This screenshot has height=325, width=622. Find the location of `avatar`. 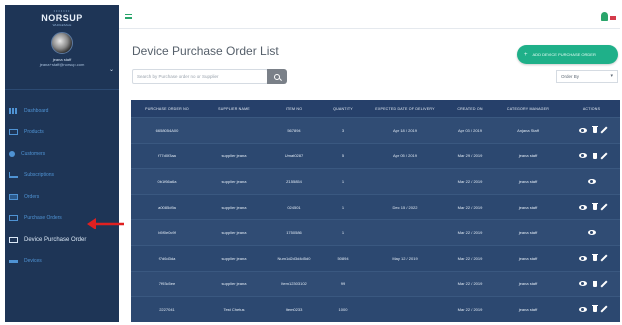

avatar is located at coordinates (62, 43).